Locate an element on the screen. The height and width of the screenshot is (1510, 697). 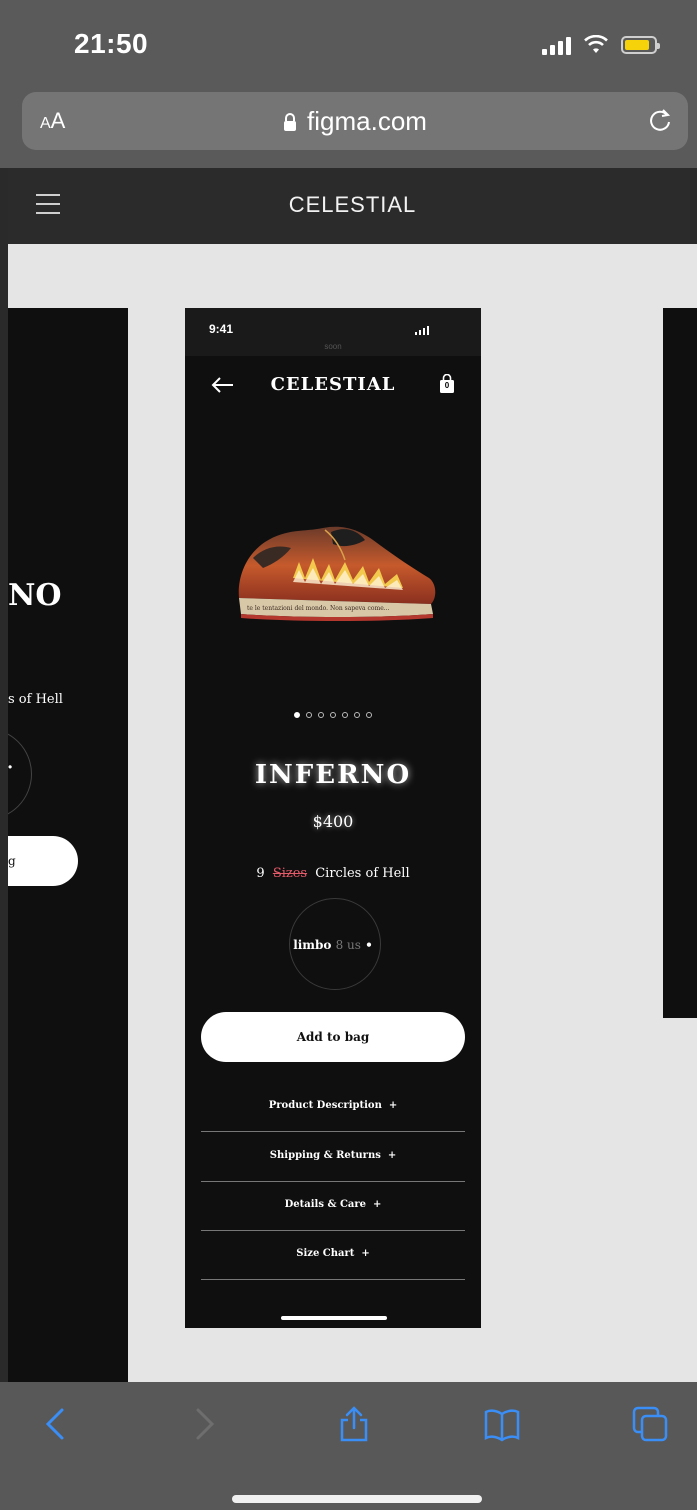
cellular-signal-icon is located at coordinates (556, 45).